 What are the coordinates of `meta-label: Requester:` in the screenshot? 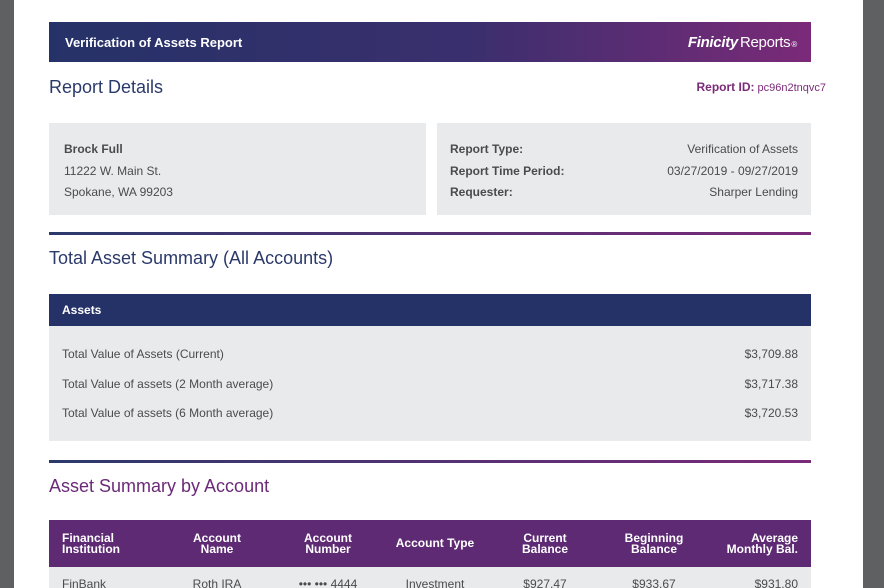 It's located at (481, 192).